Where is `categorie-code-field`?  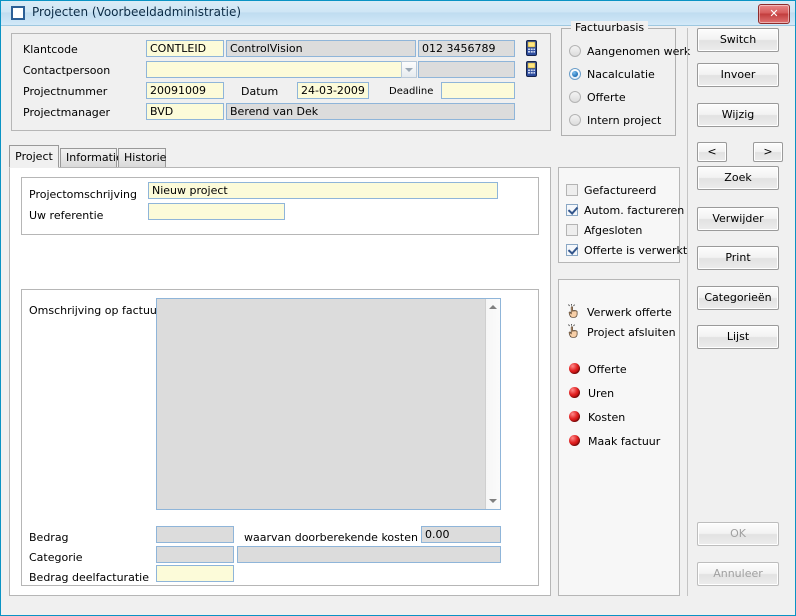 categorie-code-field is located at coordinates (195, 554).